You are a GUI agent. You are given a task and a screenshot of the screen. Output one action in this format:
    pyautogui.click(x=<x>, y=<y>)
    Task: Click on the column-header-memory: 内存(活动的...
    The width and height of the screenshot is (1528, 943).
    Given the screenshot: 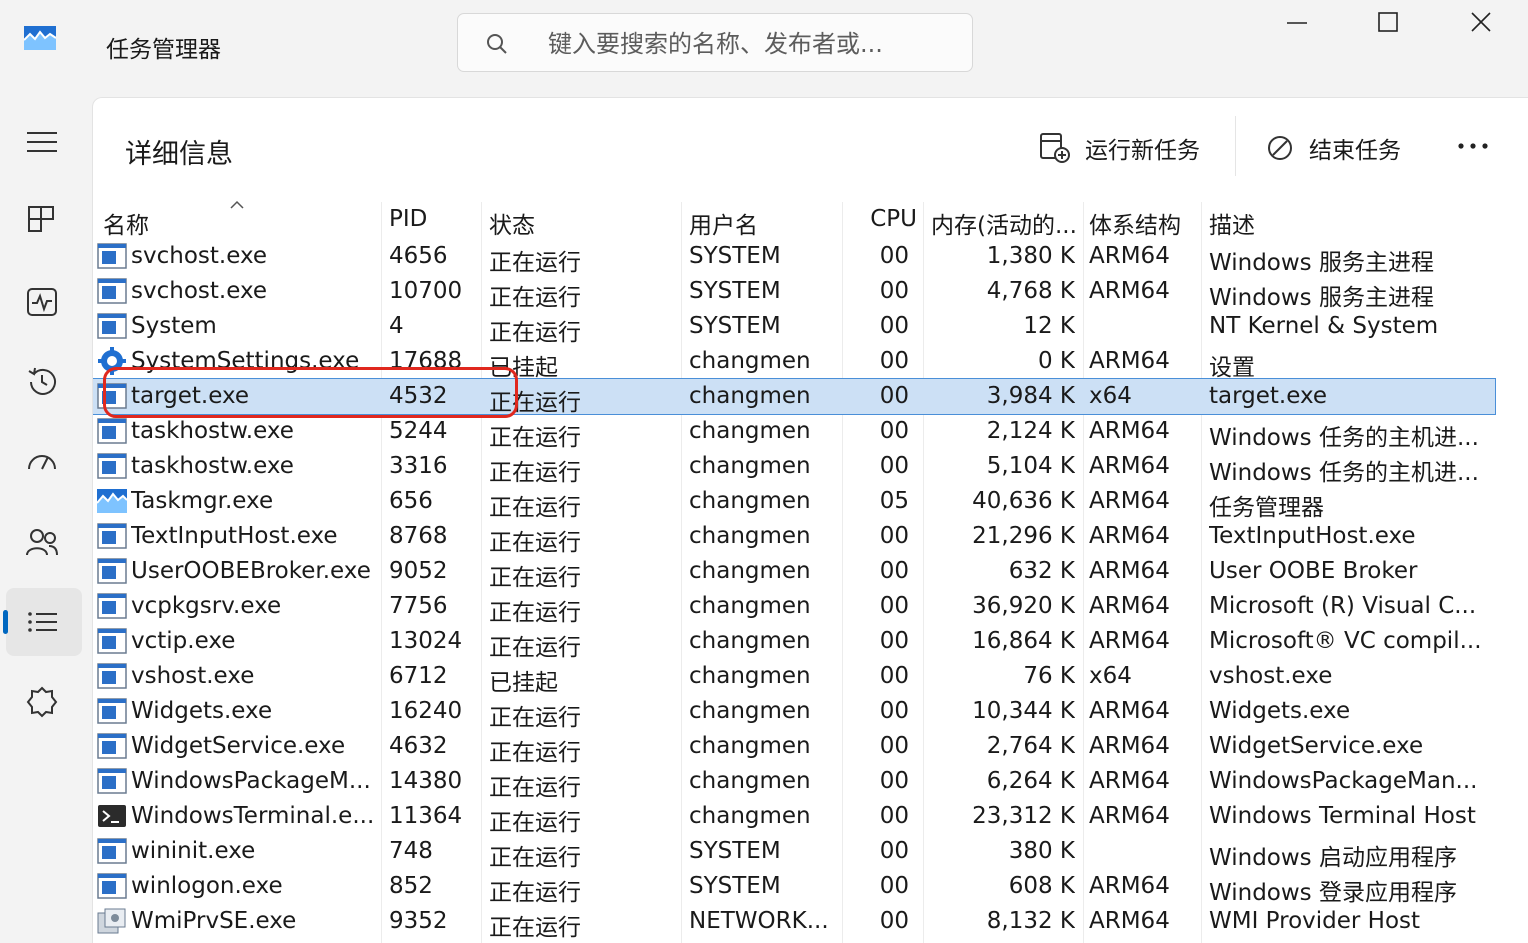 What is the action you would take?
    pyautogui.click(x=1006, y=223)
    